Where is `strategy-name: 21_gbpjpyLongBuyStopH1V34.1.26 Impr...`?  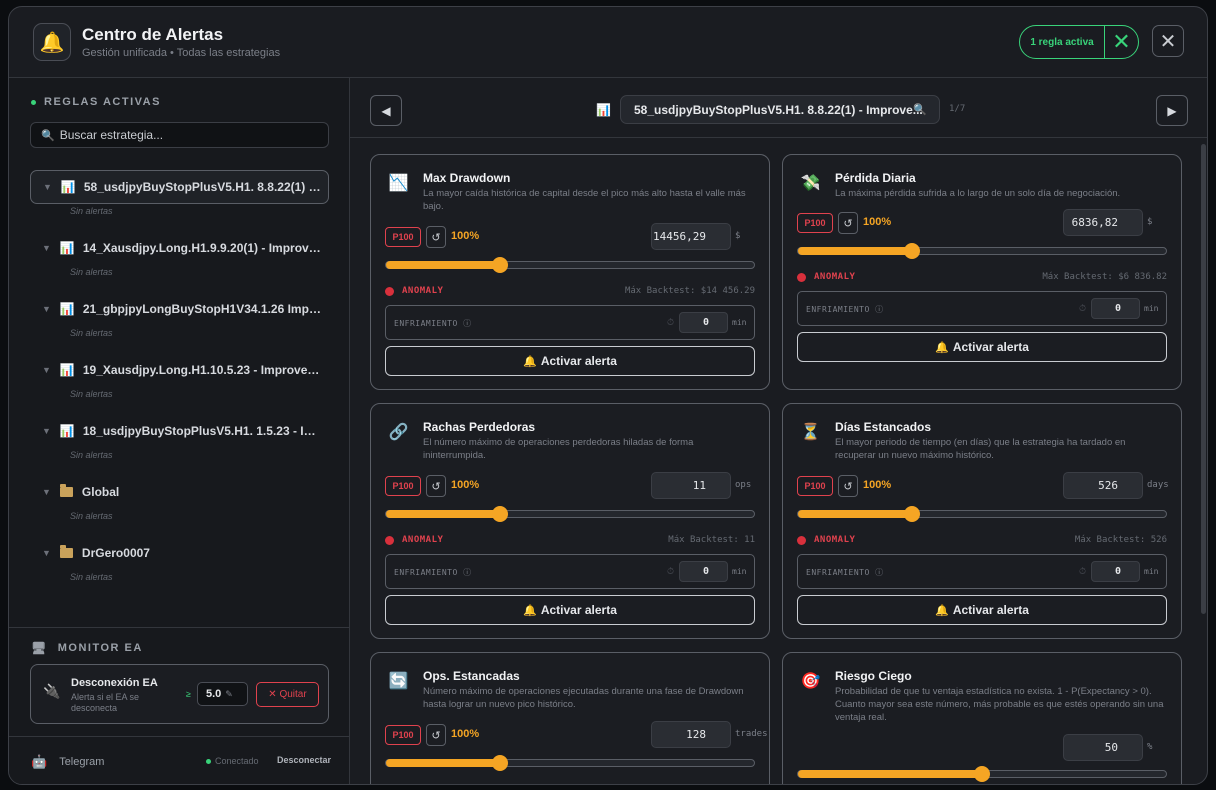
strategy-name: 21_gbpjpyLongBuyStopH1V34.1.26 Impr... is located at coordinates (202, 309).